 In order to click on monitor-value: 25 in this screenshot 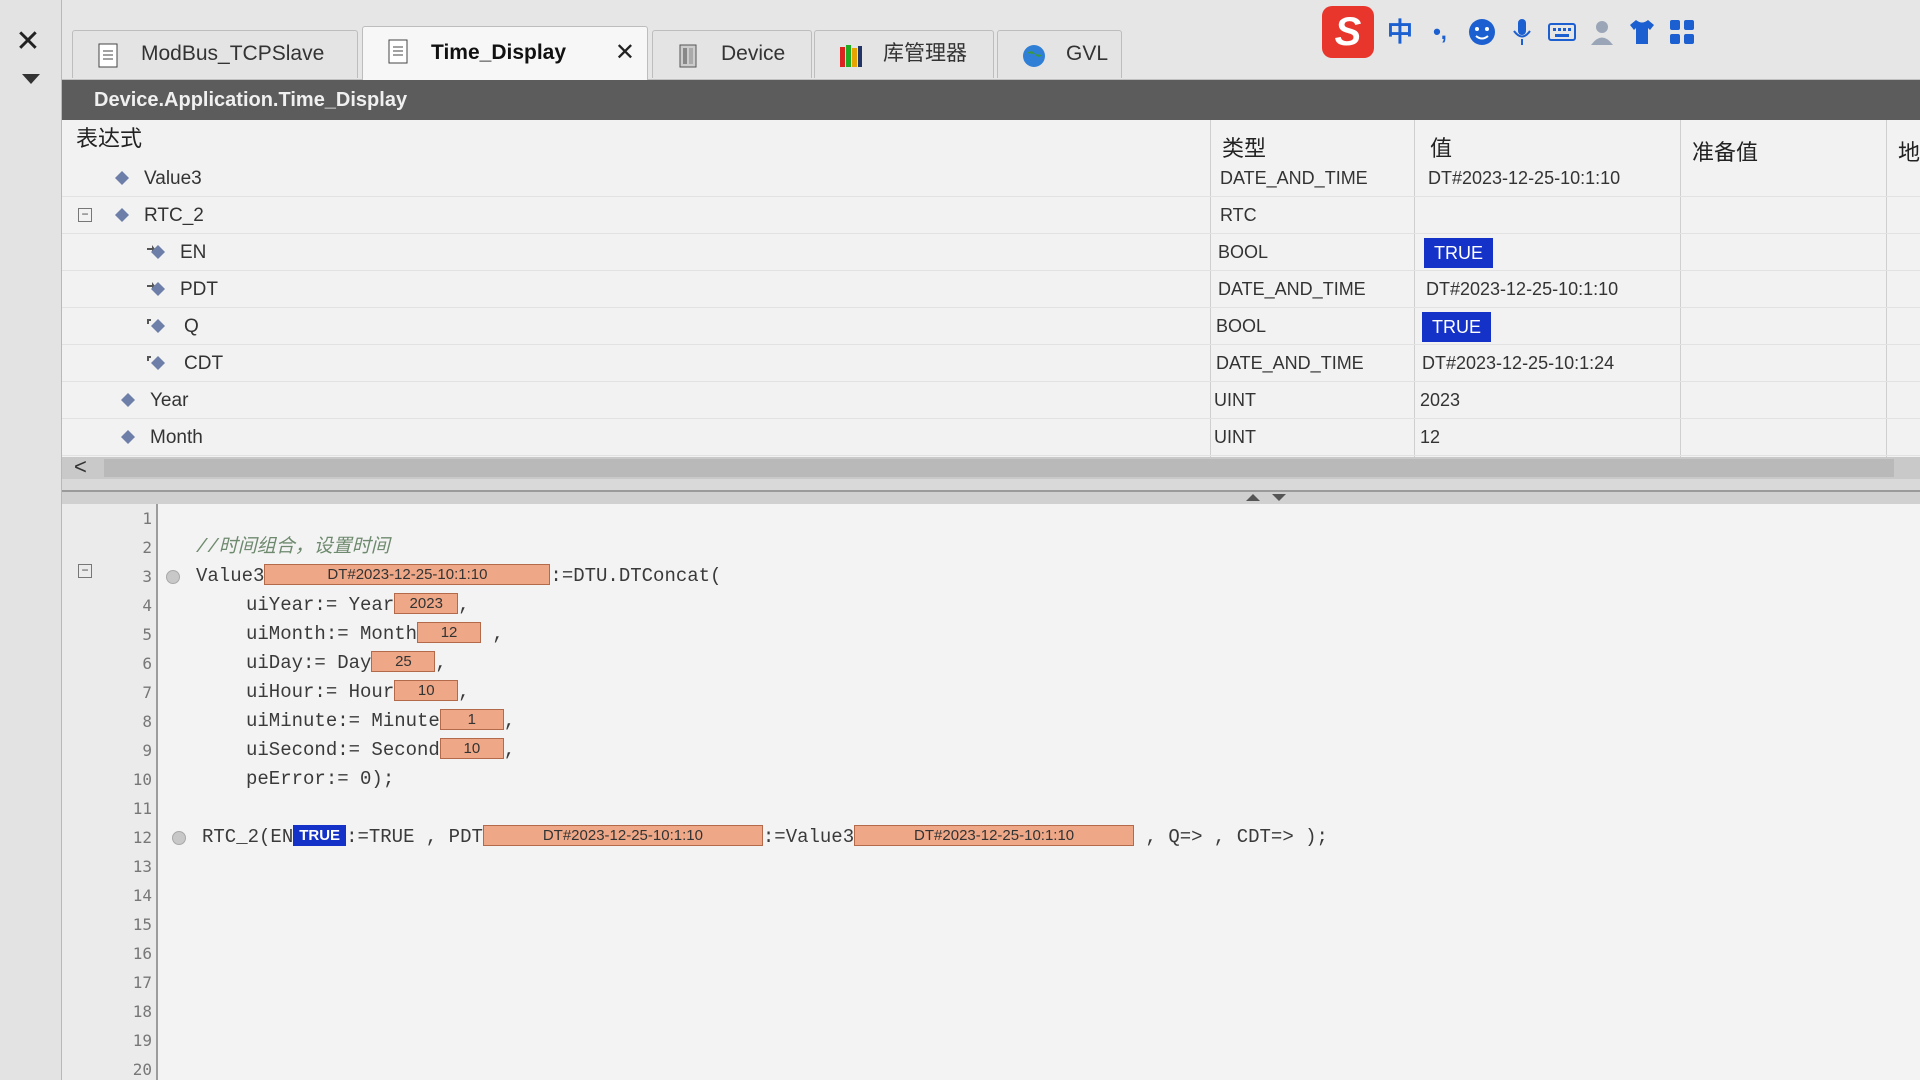, I will do `click(403, 661)`.